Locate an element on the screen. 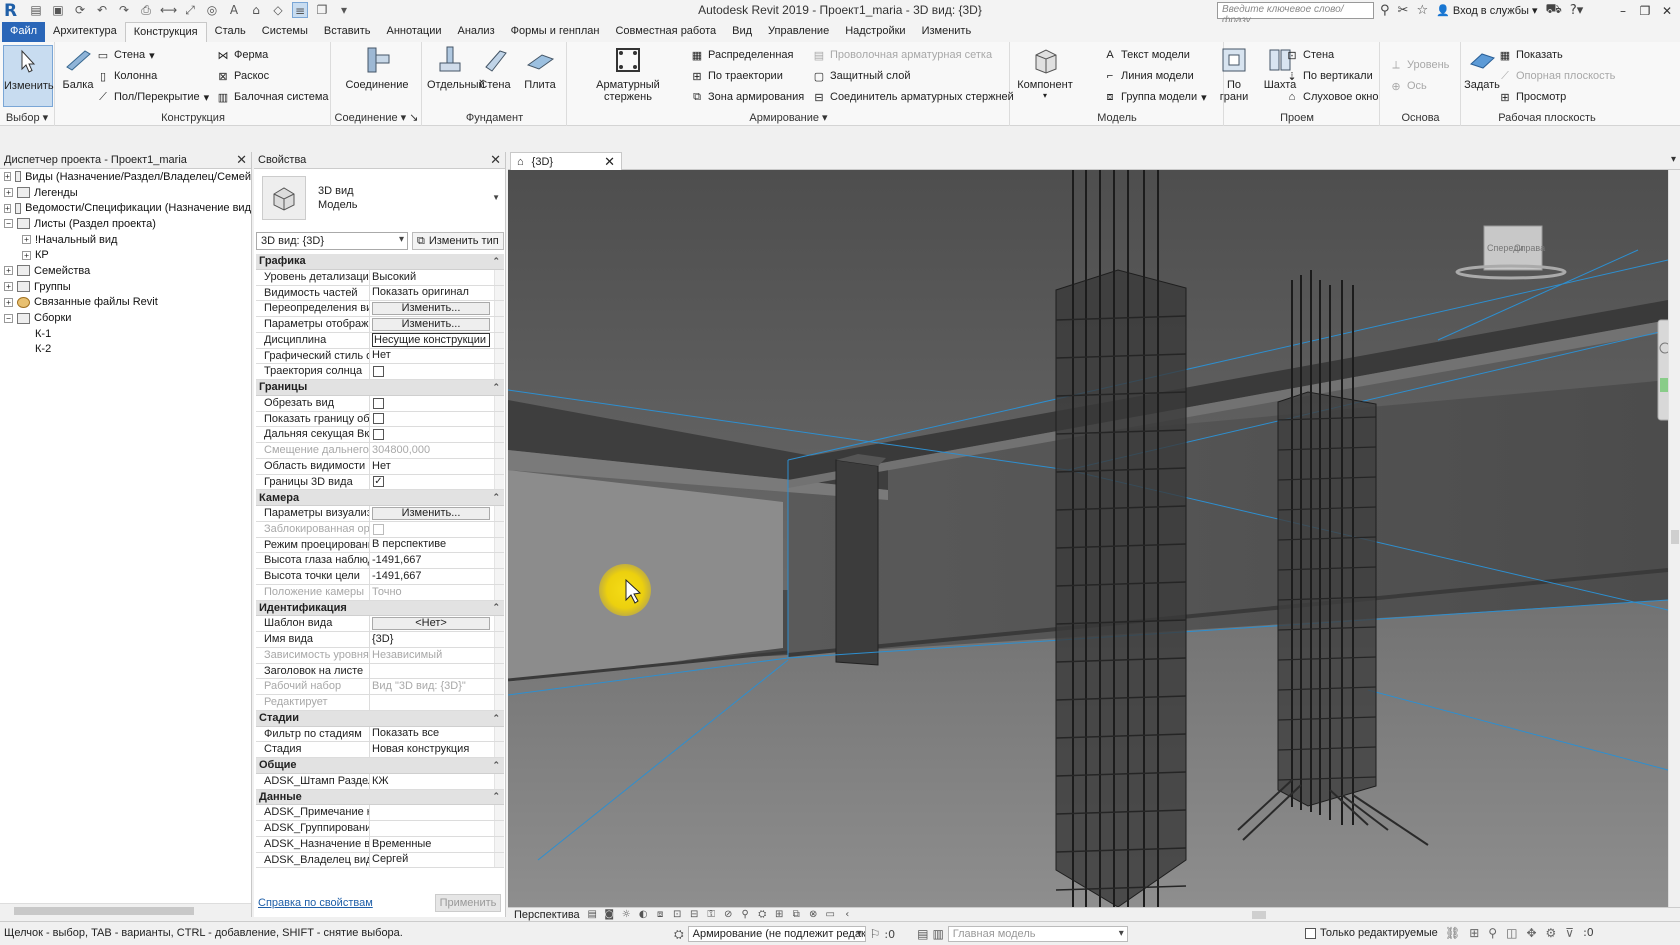 The width and height of the screenshot is (1680, 945). binoculars-icon: ⚲ is located at coordinates (1385, 10).